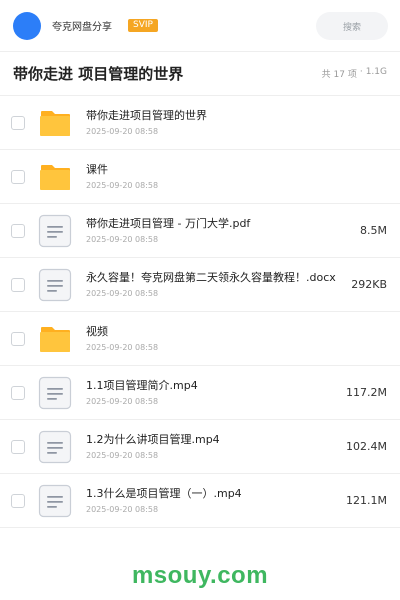 The image size is (400, 600). I want to click on file-row: 1.3什么是项目管理（一）.mp4 2025-09-20 08:58 121.1M, so click(200, 501).